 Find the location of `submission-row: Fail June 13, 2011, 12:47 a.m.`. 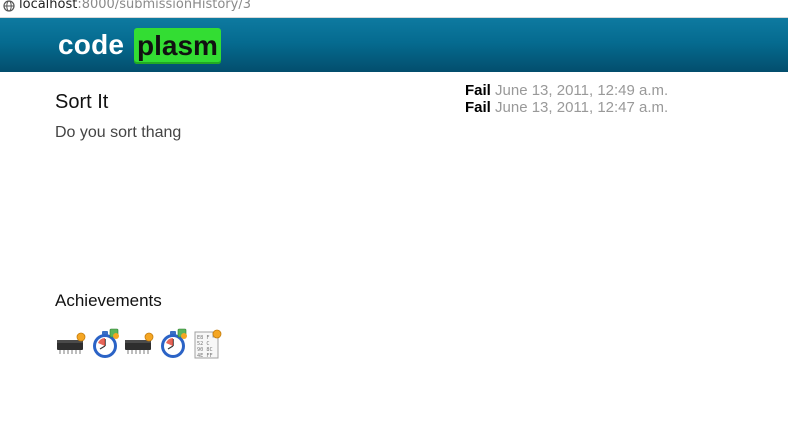

submission-row: Fail June 13, 2011, 12:47 a.m. is located at coordinates (566, 107).